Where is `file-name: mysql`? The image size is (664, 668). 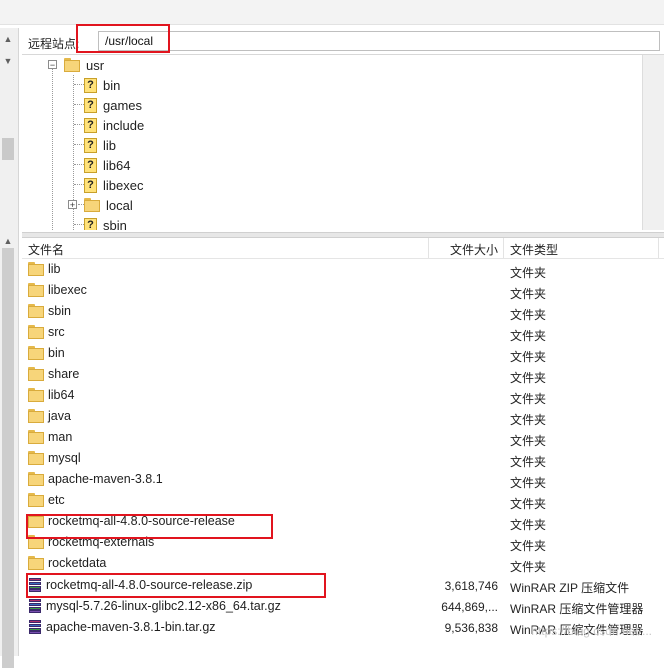
file-name: mysql is located at coordinates (64, 458).